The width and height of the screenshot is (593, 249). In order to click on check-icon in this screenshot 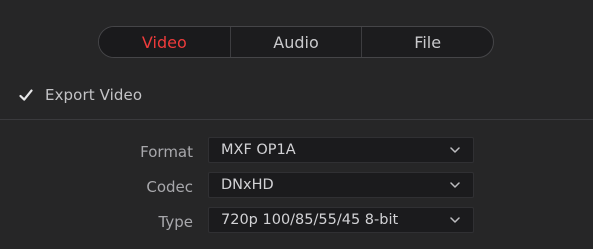, I will do `click(26, 95)`.